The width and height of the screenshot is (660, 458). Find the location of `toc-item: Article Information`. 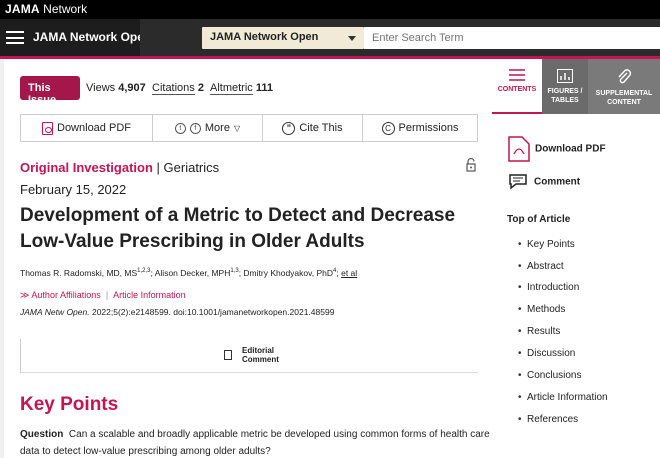

toc-item: Article Information is located at coordinates (563, 397).